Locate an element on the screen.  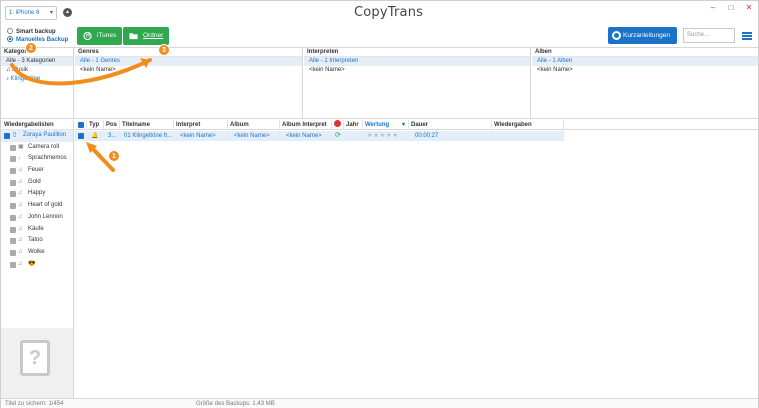
title-bar: 1: iPhone 6 ▾ ▲ CopyTrans – □ ✕ is located at coordinates (379, 13).